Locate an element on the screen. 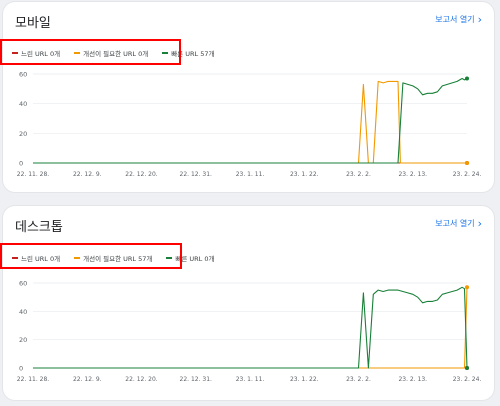 The width and height of the screenshot is (500, 406). legend-item-needs-improvement: 개선이 필요한 URL 0개 is located at coordinates (111, 53).